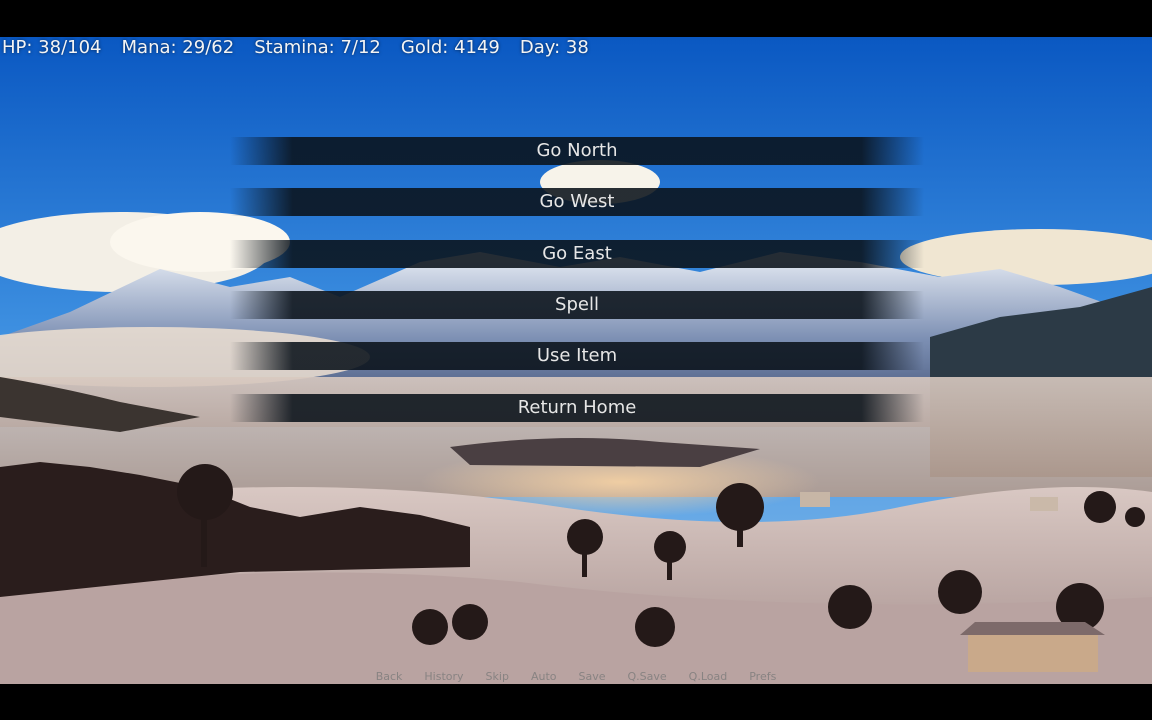  Describe the element at coordinates (577, 202) in the screenshot. I see `choice-go-west: Go West` at that location.